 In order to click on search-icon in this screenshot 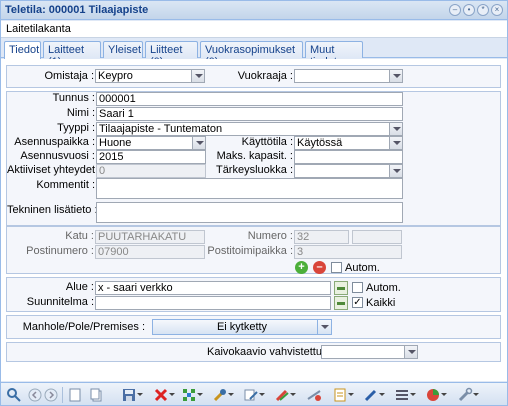, I will do `click(14, 395)`.